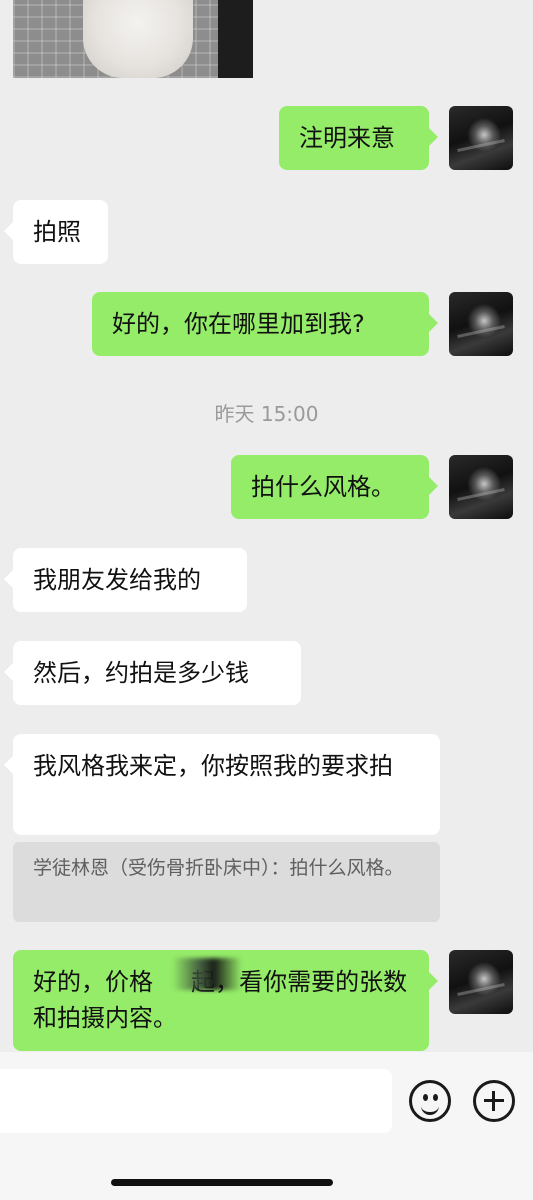 This screenshot has width=533, height=1200. What do you see at coordinates (430, 1101) in the screenshot?
I see `emoji-icon` at bounding box center [430, 1101].